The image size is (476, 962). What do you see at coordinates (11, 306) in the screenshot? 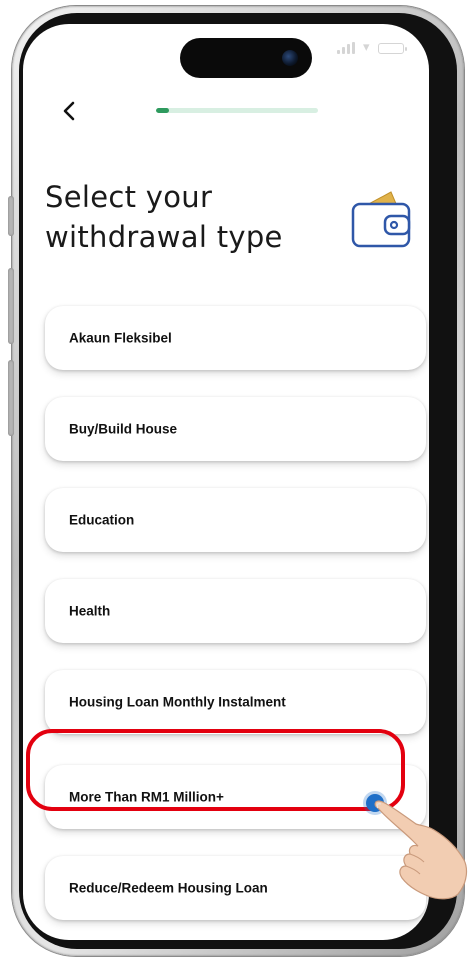
I see `volume-up-button` at bounding box center [11, 306].